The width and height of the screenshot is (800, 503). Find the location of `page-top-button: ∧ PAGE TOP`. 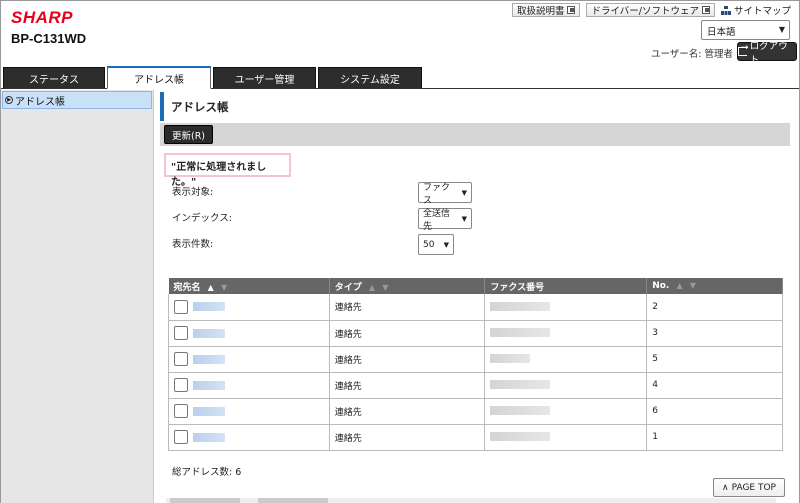

page-top-button: ∧ PAGE TOP is located at coordinates (749, 487).